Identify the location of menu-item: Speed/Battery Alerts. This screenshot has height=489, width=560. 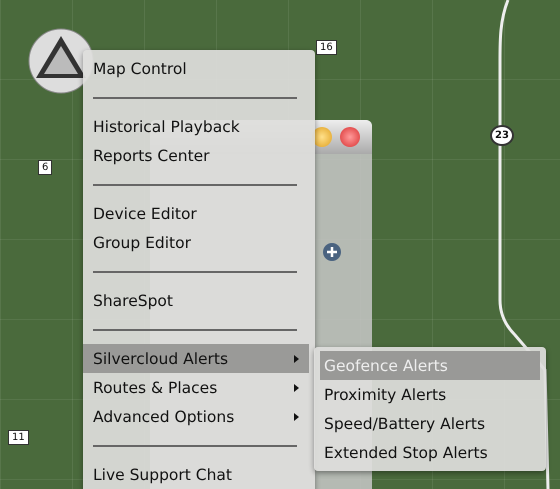
(430, 423).